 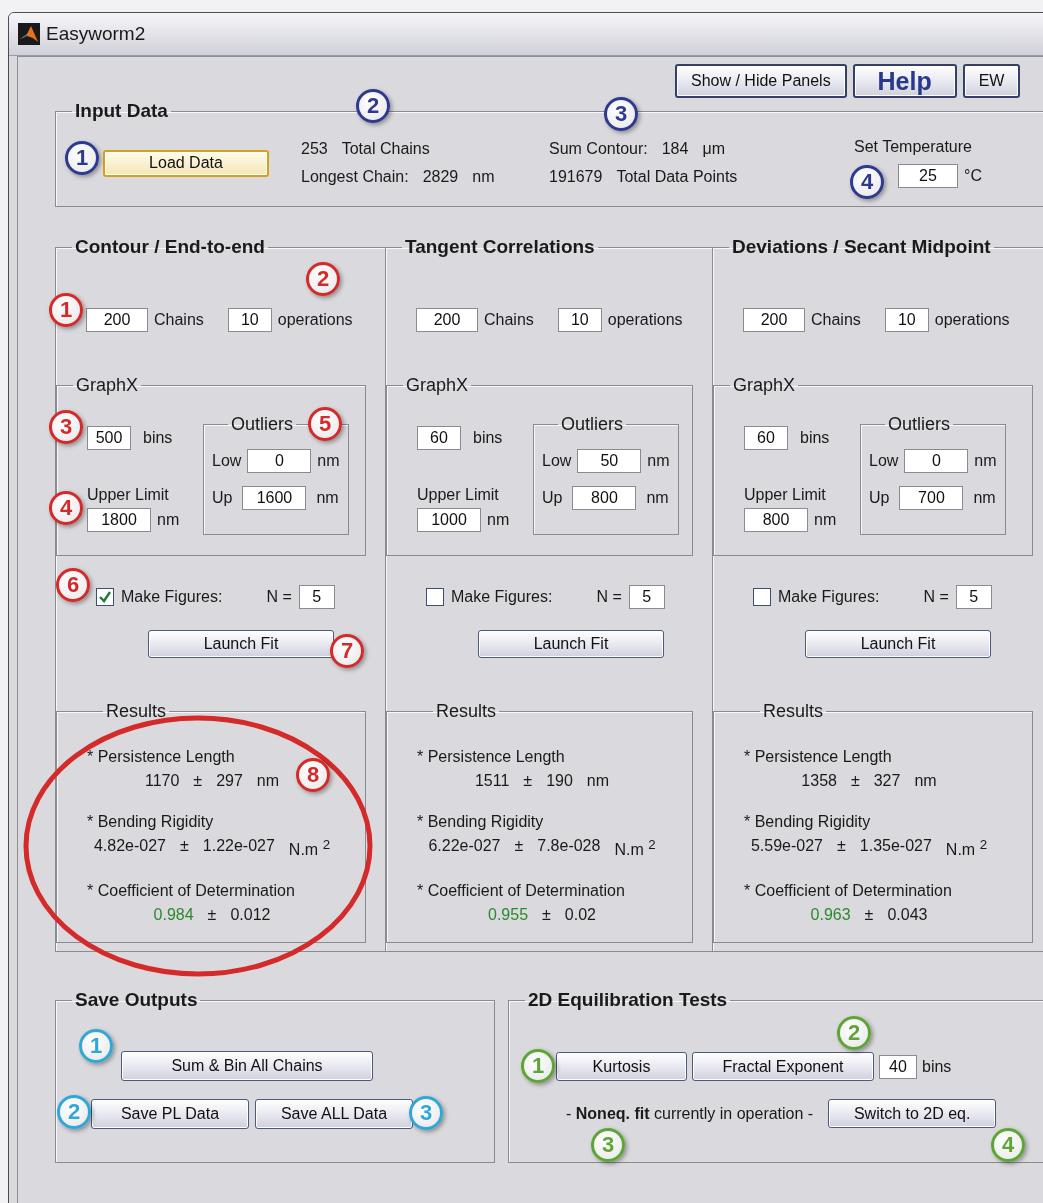 What do you see at coordinates (136, 1000) in the screenshot?
I see `panel-title: Save Outputs` at bounding box center [136, 1000].